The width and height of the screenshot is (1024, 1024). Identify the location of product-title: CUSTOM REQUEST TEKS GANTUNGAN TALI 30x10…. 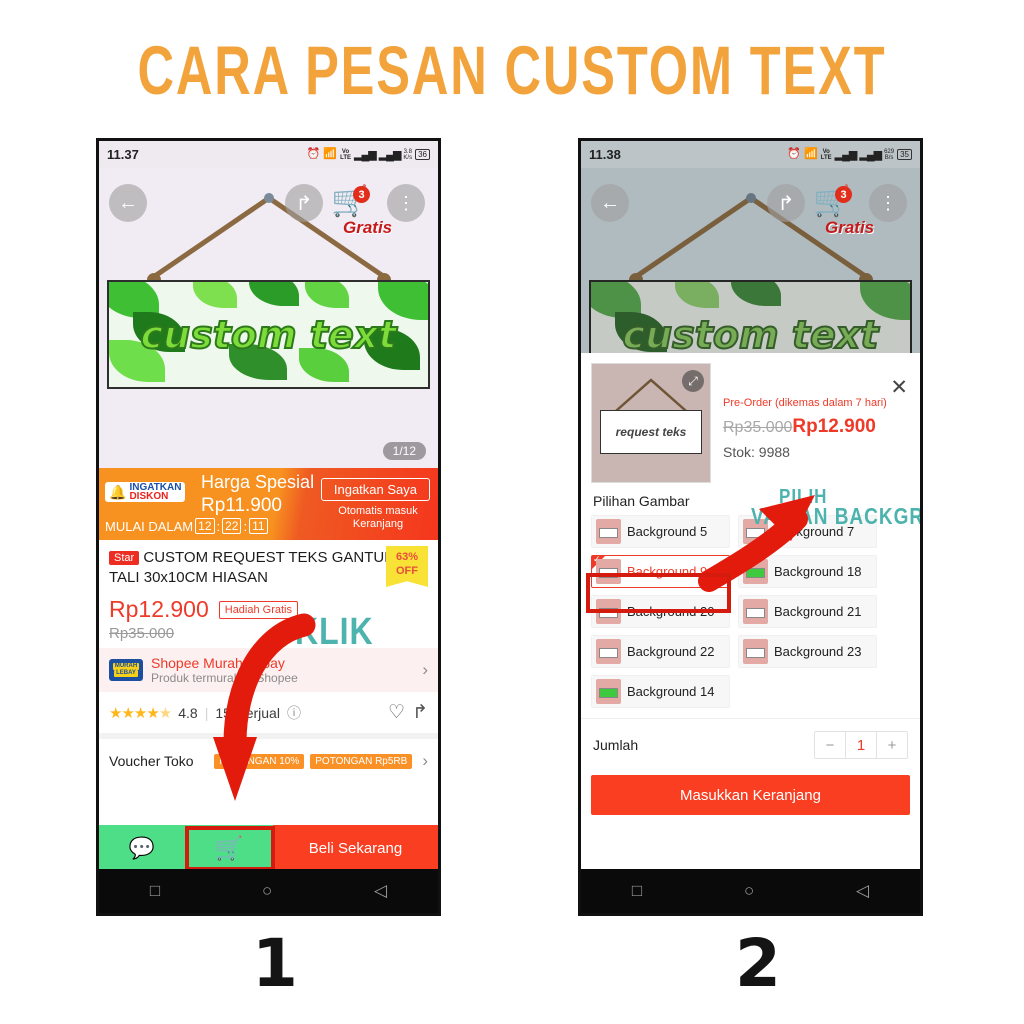
(268, 568).